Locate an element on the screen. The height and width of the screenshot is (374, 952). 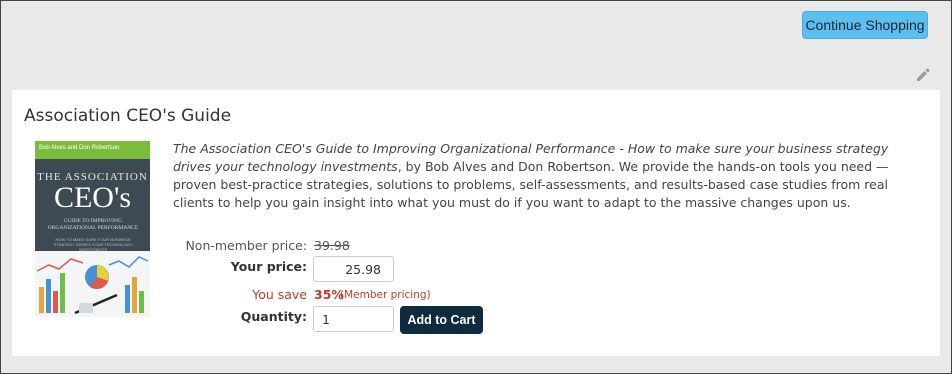
cover-authors: Bob Alves and Don Robertson is located at coordinates (79, 148).